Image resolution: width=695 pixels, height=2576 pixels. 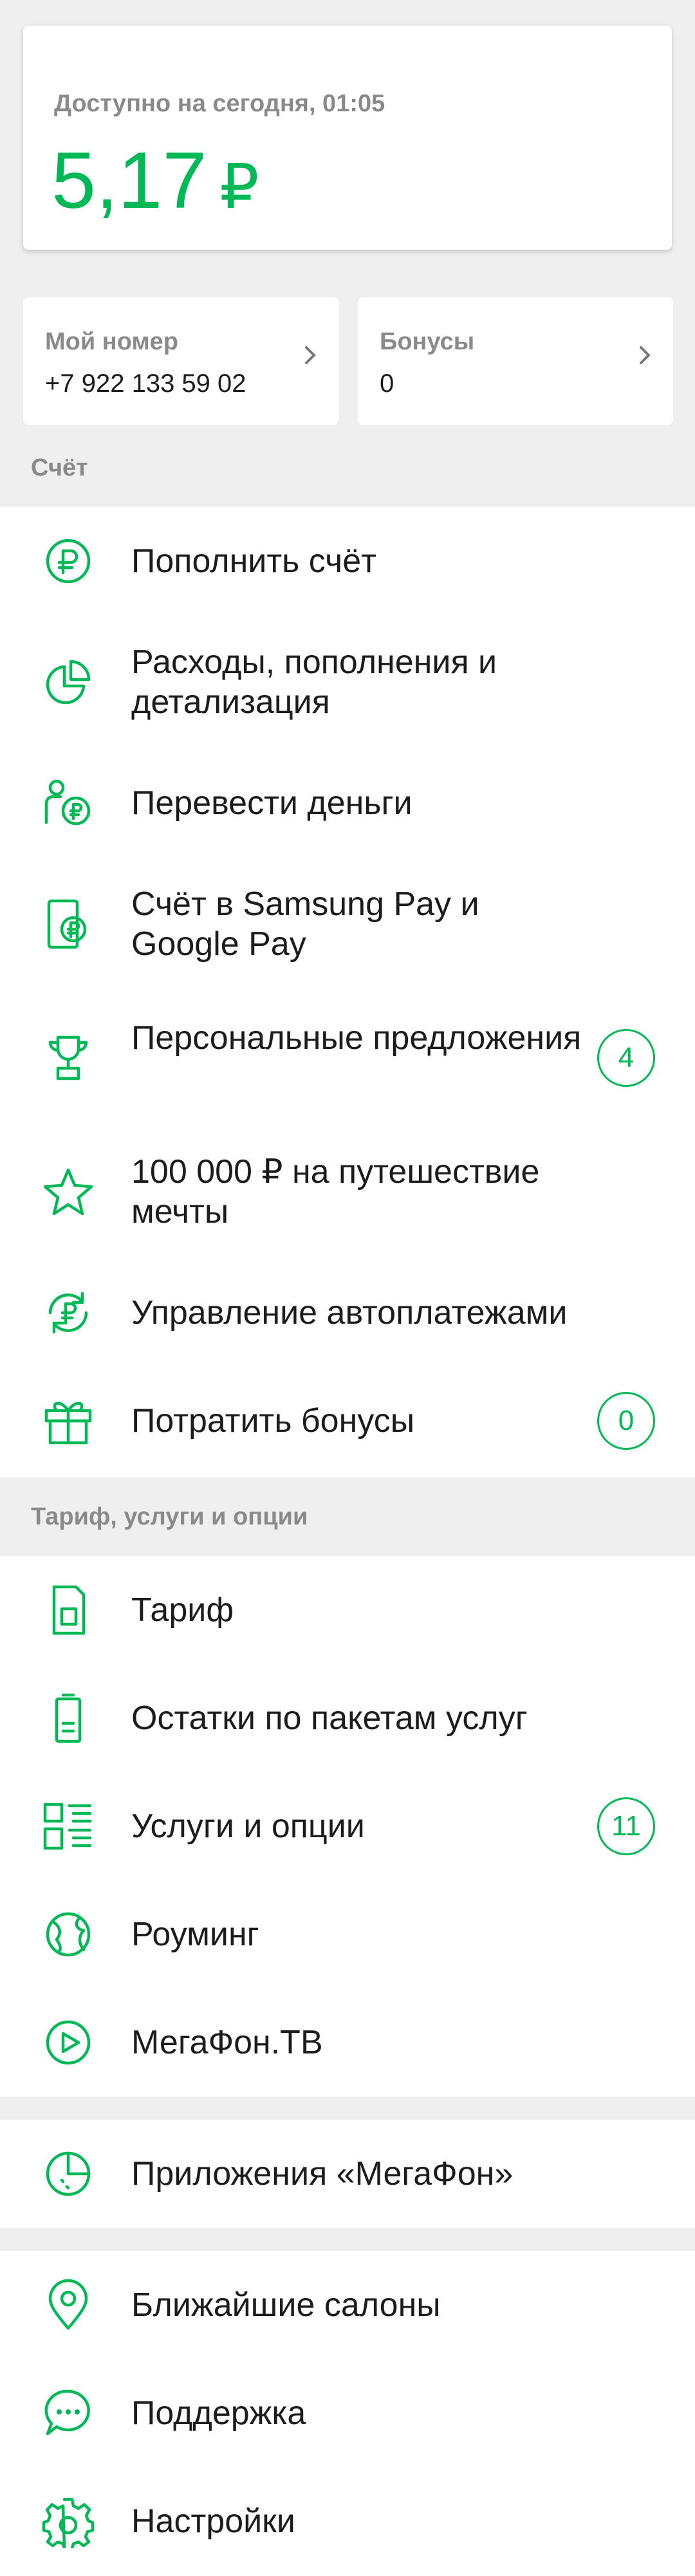 I want to click on menu-item-settings: Настройки, so click(x=347, y=2521).